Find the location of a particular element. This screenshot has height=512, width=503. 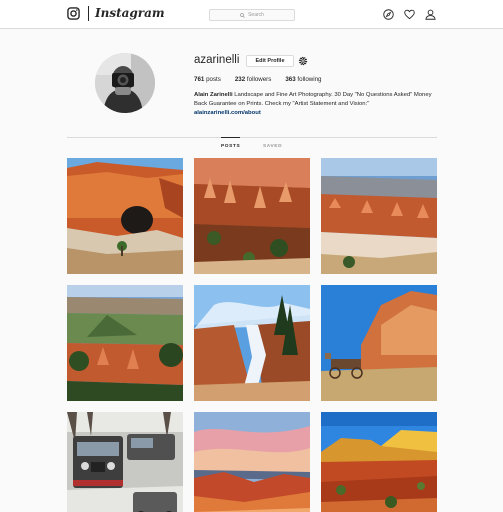

followers-stat: 232 followers is located at coordinates (253, 79).